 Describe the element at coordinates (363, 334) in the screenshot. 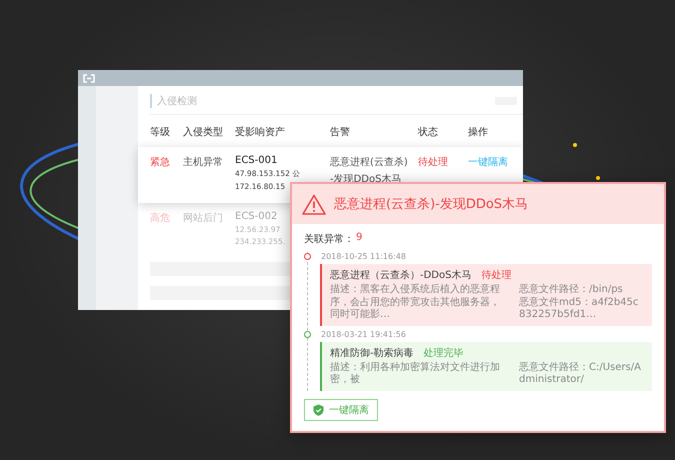

I see `event-time: 2018-03-21 19:41:56` at that location.